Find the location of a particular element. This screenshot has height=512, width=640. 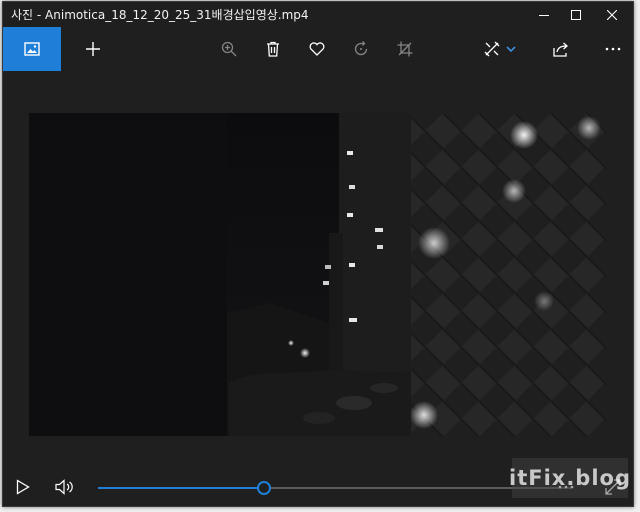

volume-button is located at coordinates (65, 487).